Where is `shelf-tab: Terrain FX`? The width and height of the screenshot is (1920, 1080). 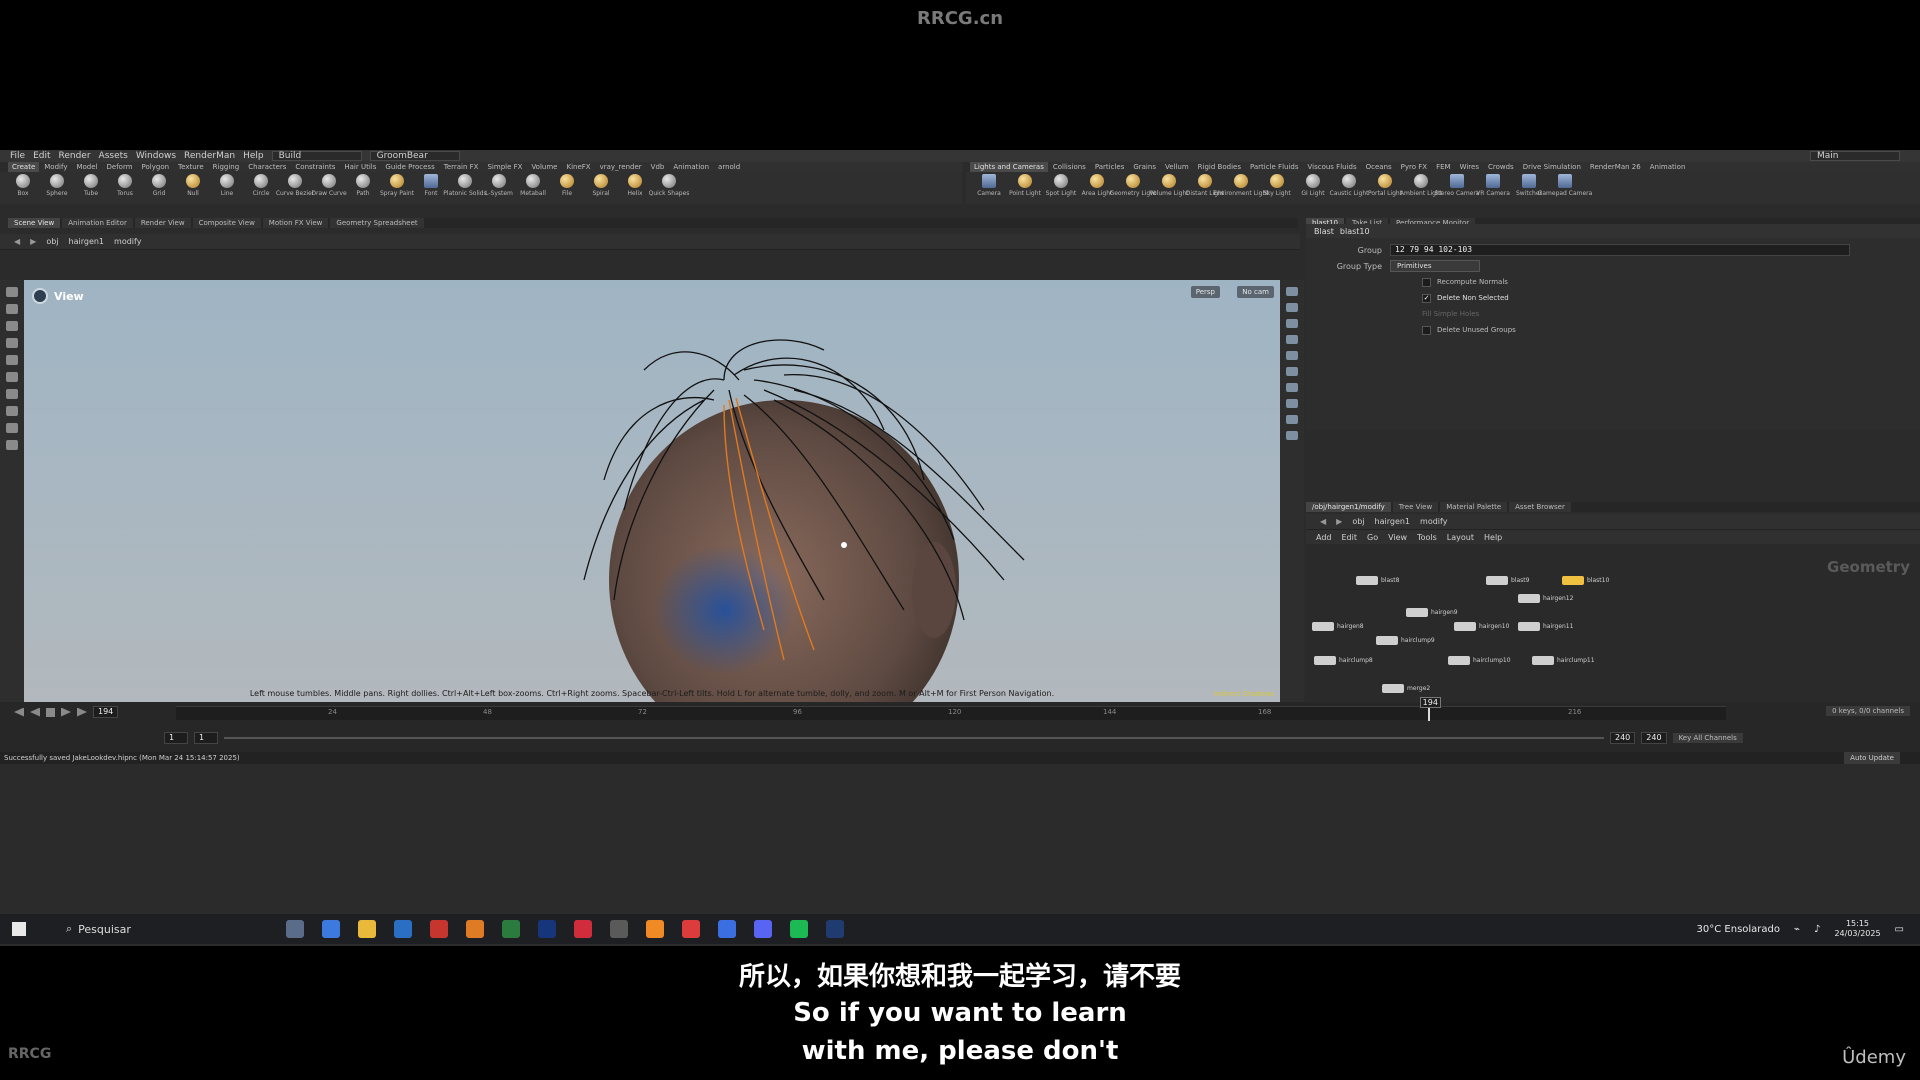
shelf-tab: Terrain FX is located at coordinates (461, 167).